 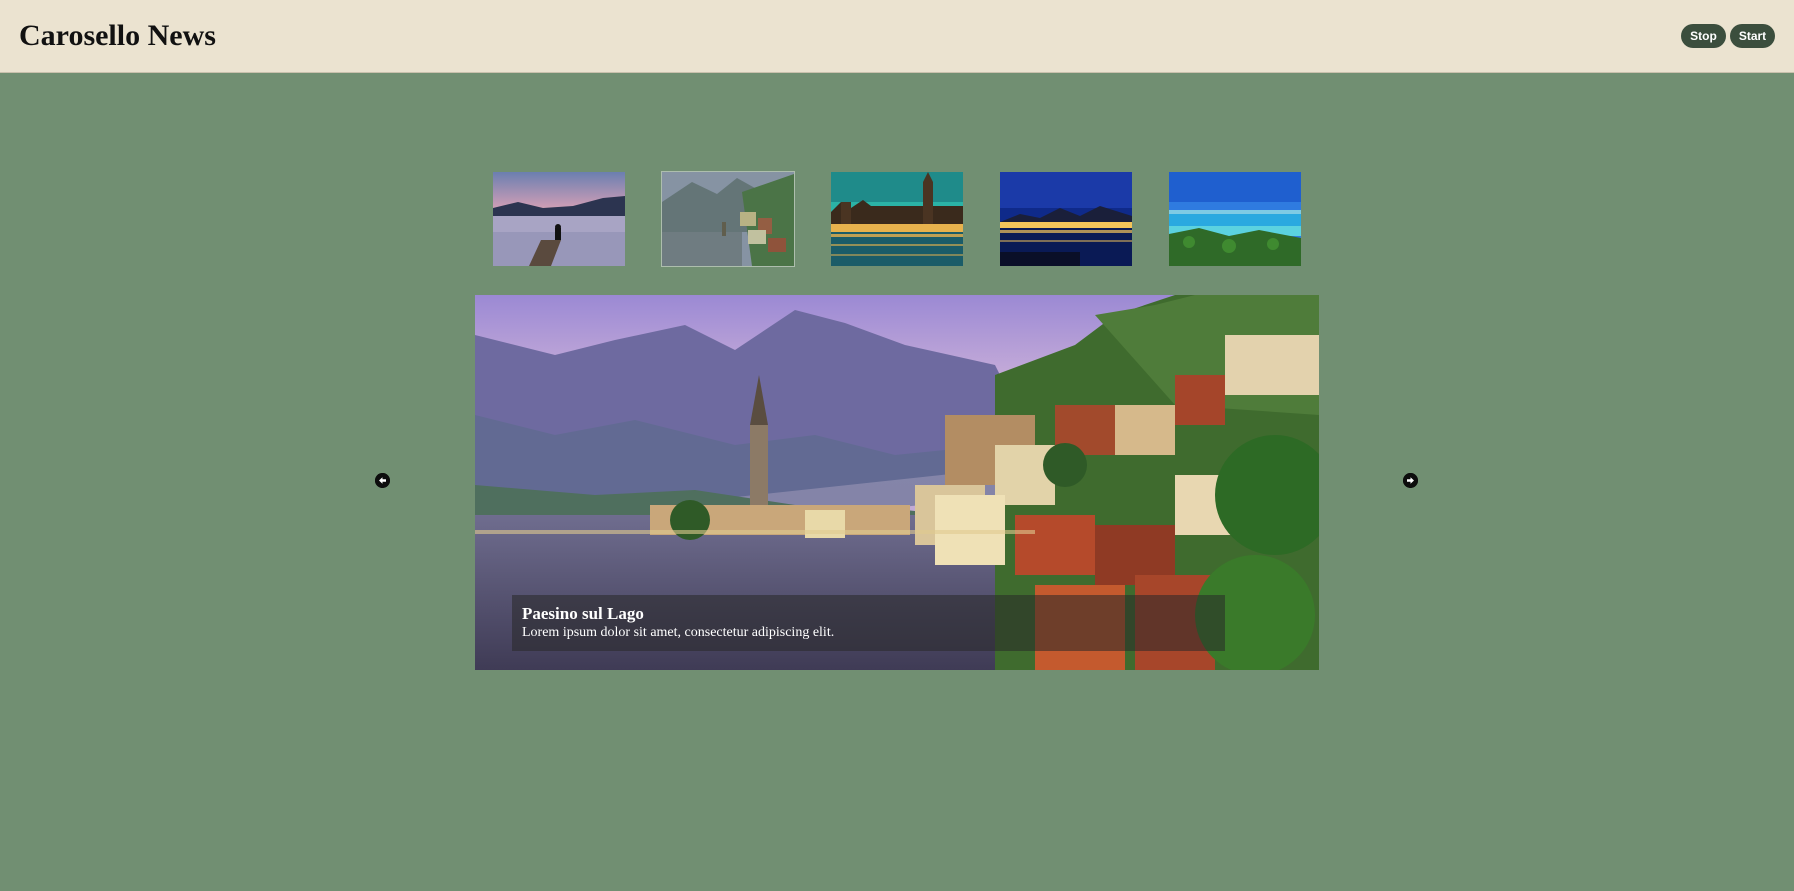 I want to click on thumbnail-sea-coast, so click(x=1235, y=219).